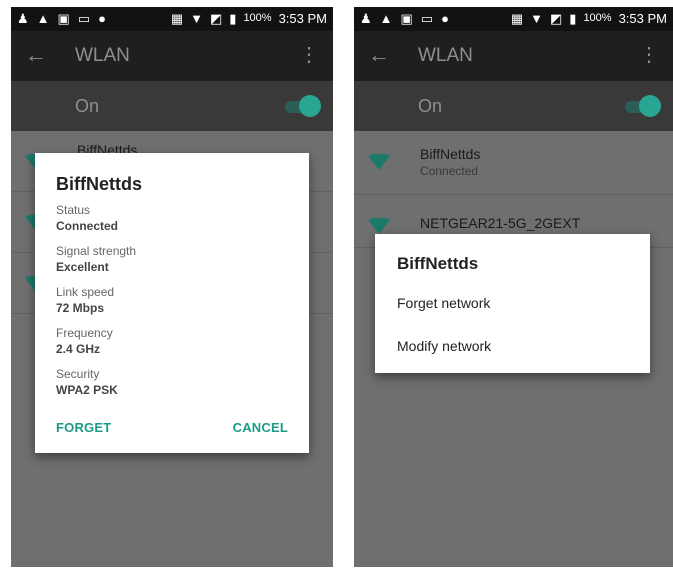  Describe the element at coordinates (450, 154) in the screenshot. I see `network-name: BiffNettds` at that location.